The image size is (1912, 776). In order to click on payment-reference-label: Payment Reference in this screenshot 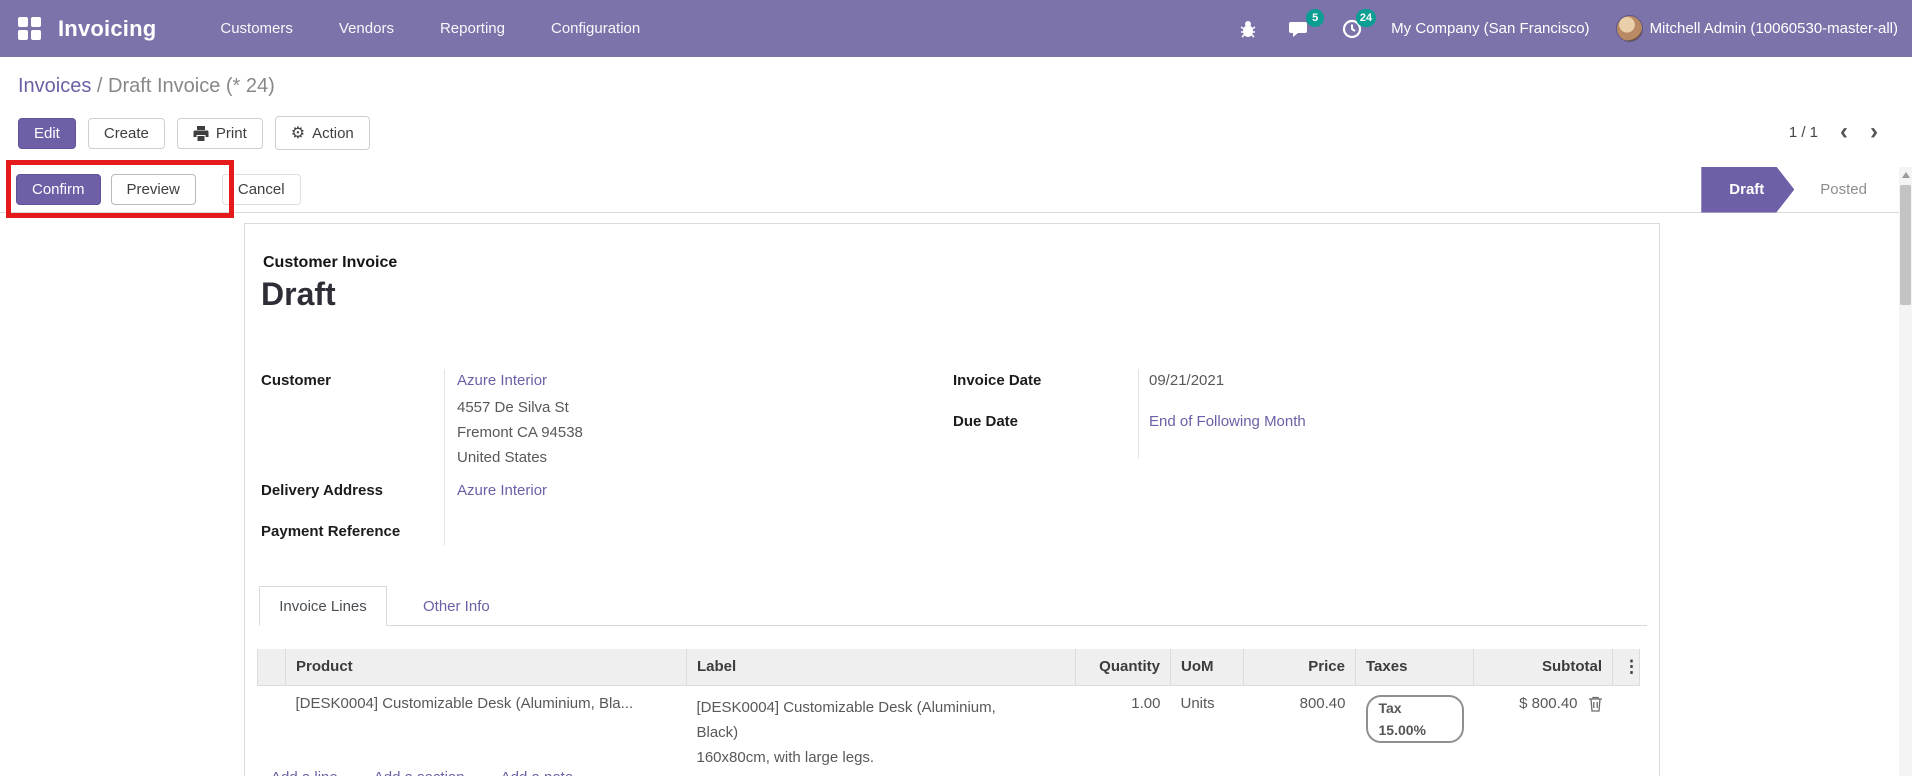, I will do `click(331, 531)`.